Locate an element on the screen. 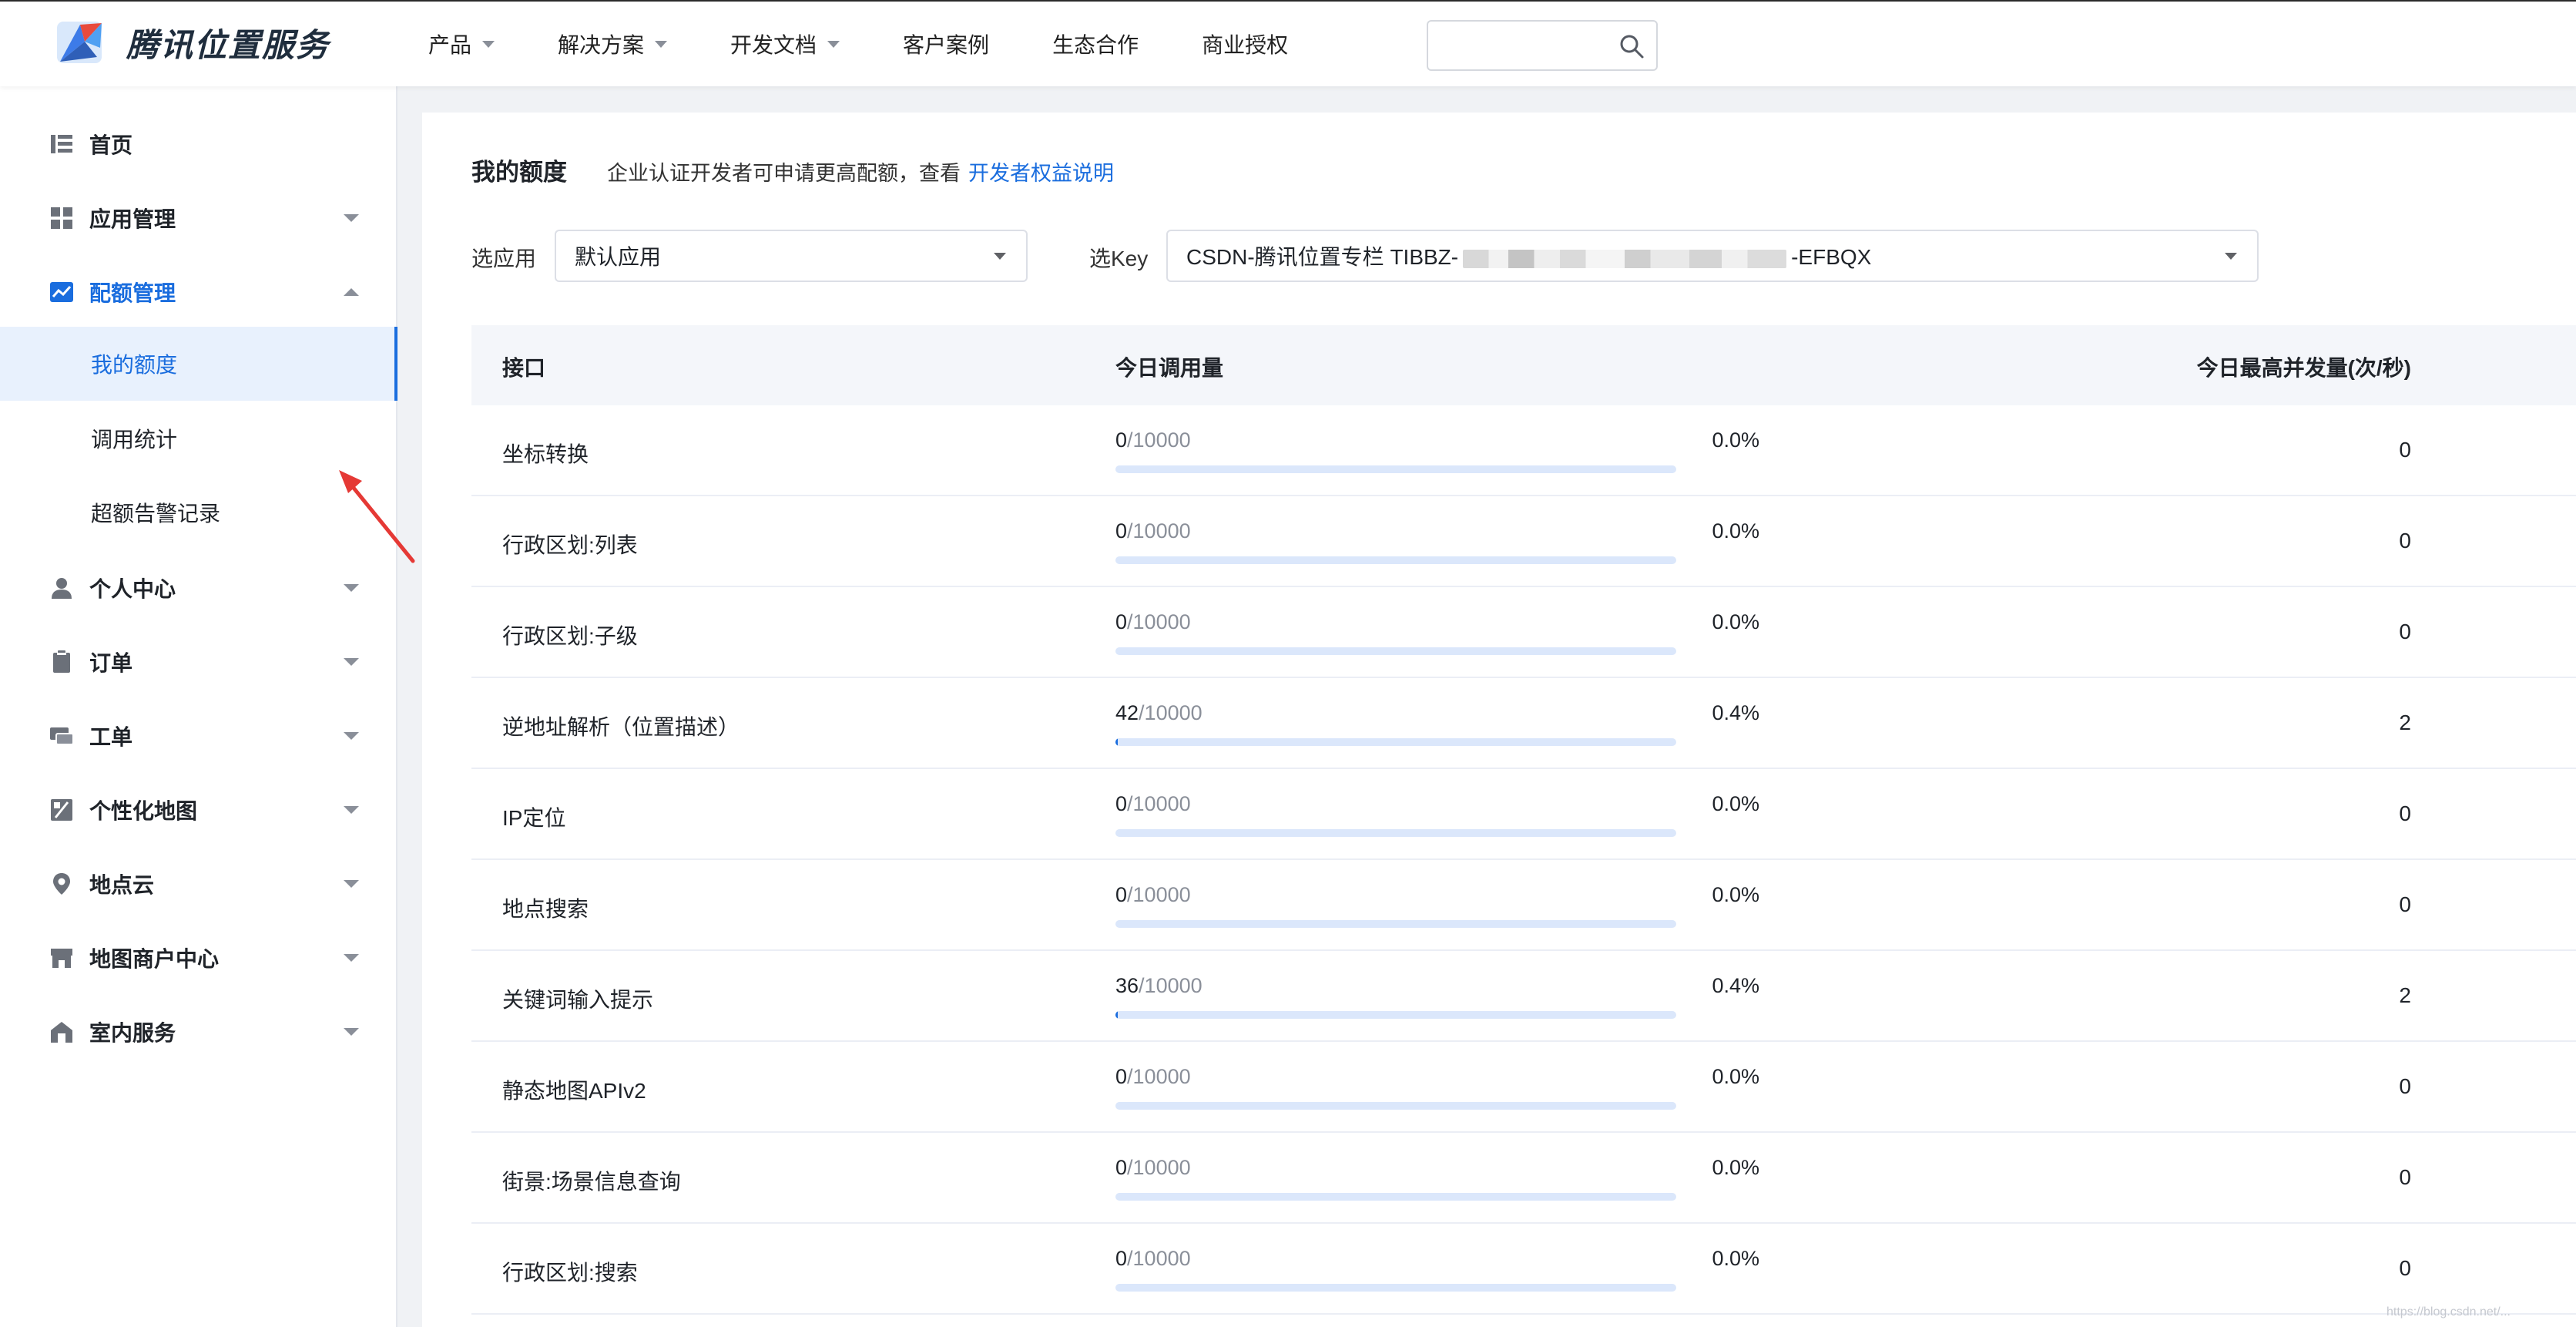  nav-products: 产品 is located at coordinates (461, 44).